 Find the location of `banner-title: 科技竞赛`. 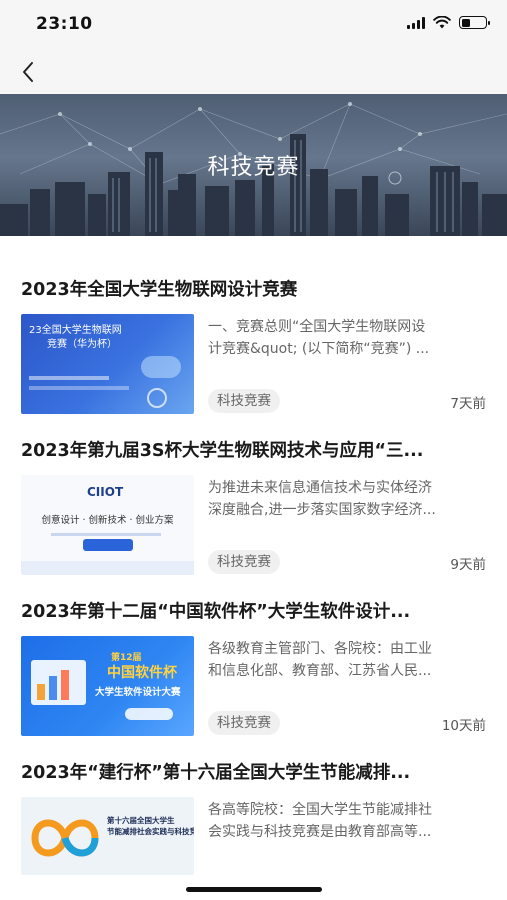

banner-title: 科技竞赛 is located at coordinates (253, 167).